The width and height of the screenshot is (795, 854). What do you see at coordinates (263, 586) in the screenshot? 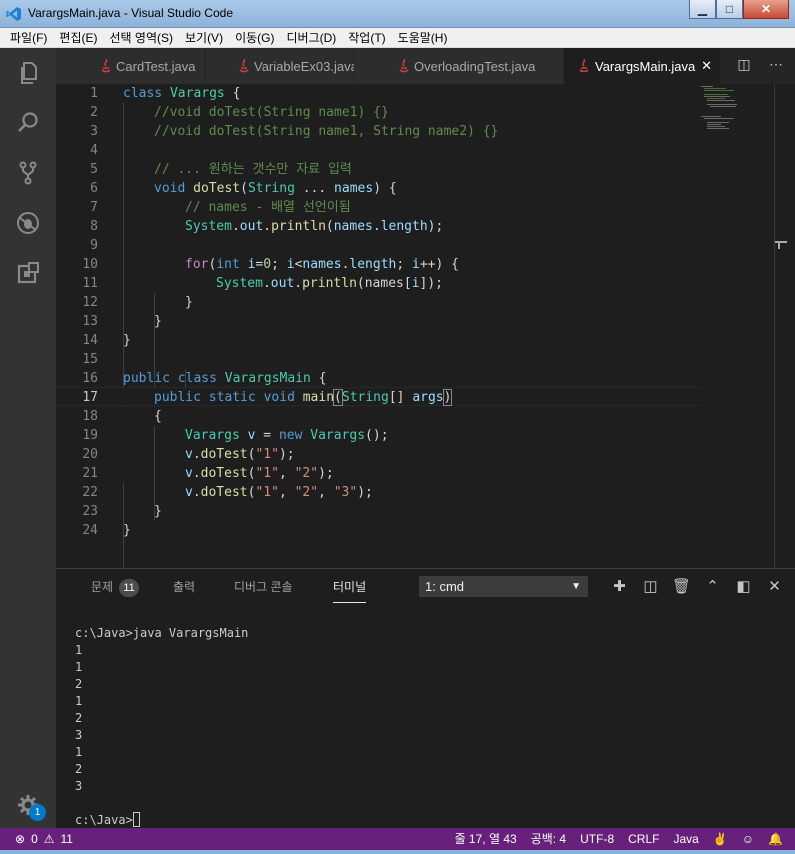
I see `tab-debug-console: 디버그 콘솔` at bounding box center [263, 586].